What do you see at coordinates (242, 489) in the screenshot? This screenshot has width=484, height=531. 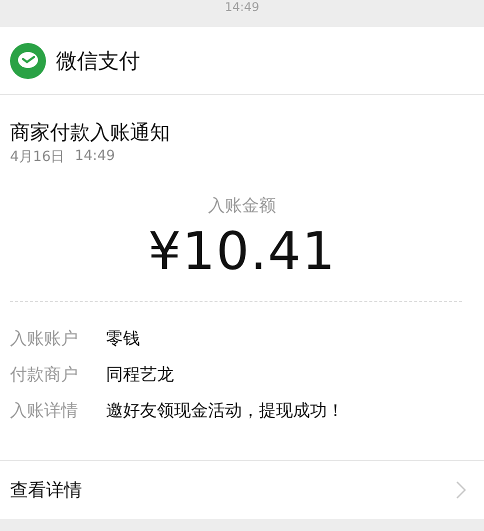 I see `view-details-link: 查看详情` at bounding box center [242, 489].